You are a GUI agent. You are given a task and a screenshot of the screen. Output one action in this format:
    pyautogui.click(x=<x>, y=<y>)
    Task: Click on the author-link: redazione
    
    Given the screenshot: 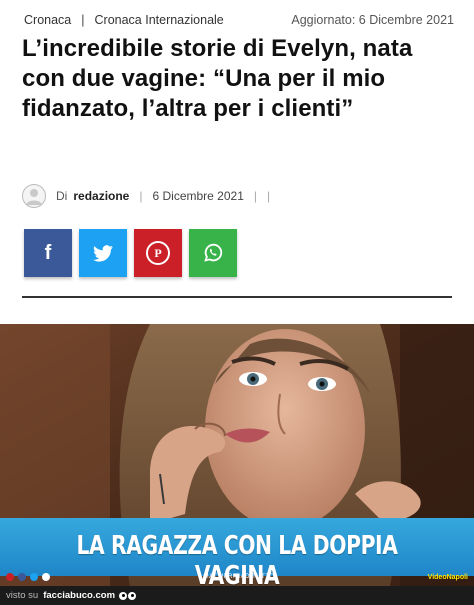 What is the action you would take?
    pyautogui.click(x=101, y=196)
    